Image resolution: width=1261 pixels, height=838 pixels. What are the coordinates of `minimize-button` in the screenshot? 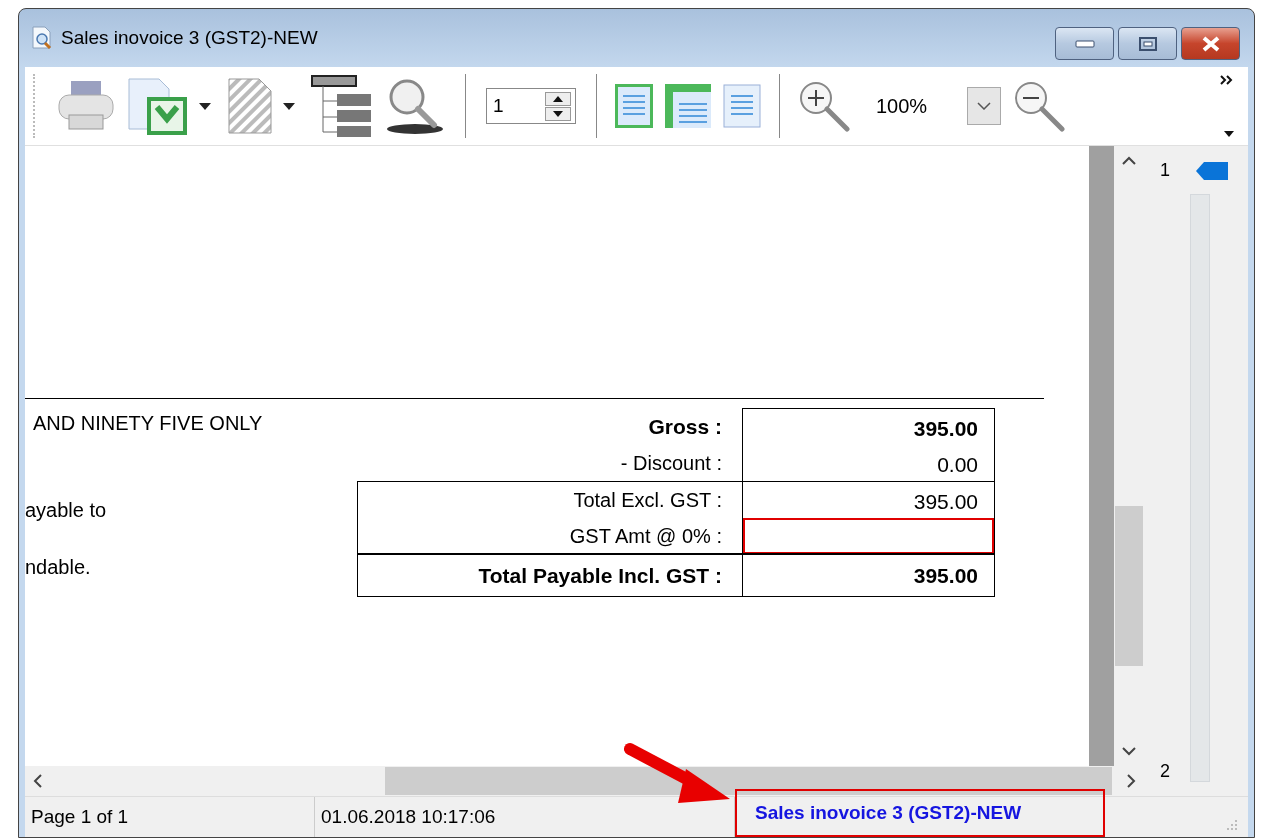 It's located at (1084, 43).